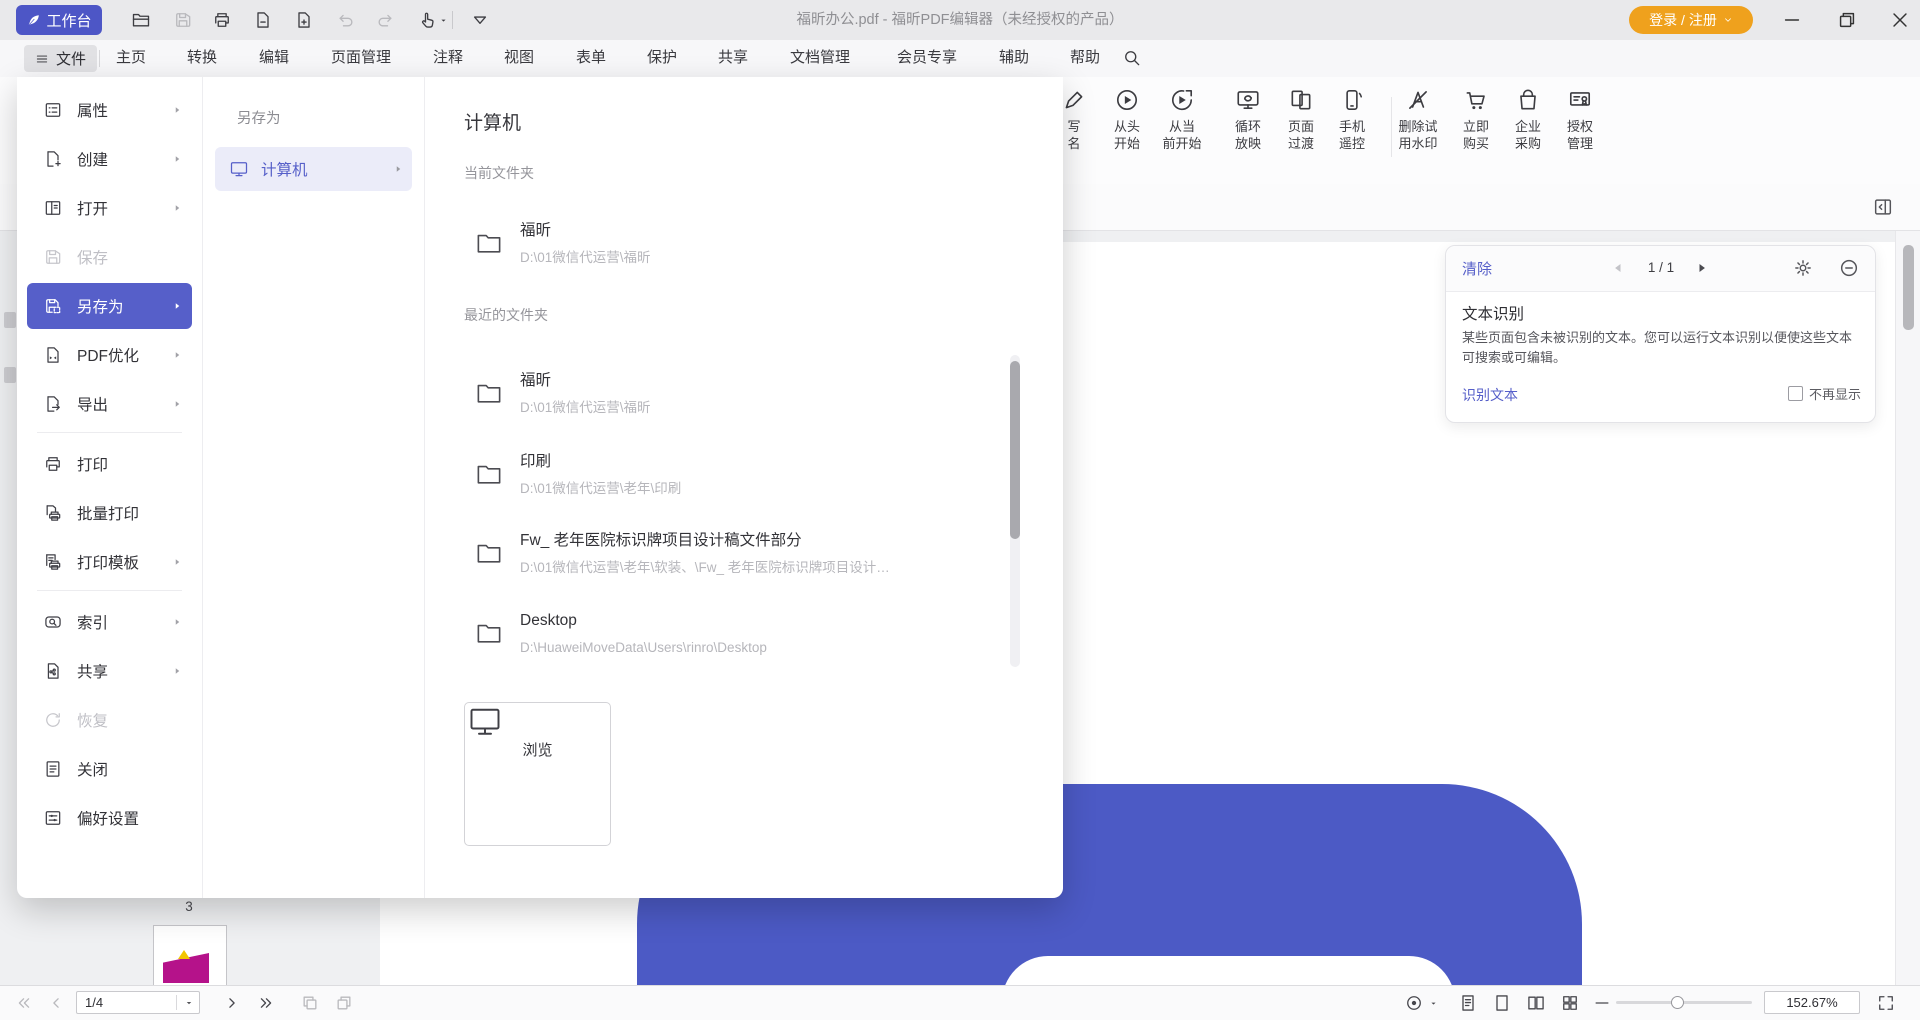 This screenshot has width=1920, height=1020. Describe the element at coordinates (310, 1003) in the screenshot. I see `previous-view-icon` at that location.